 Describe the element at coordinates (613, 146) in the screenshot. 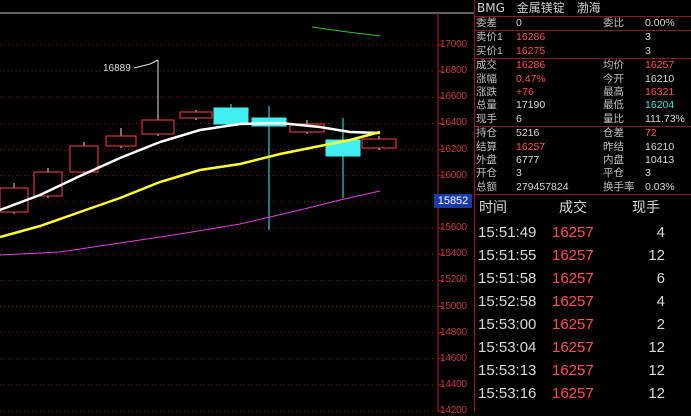

I see `quote-label-2: 昨结` at that location.